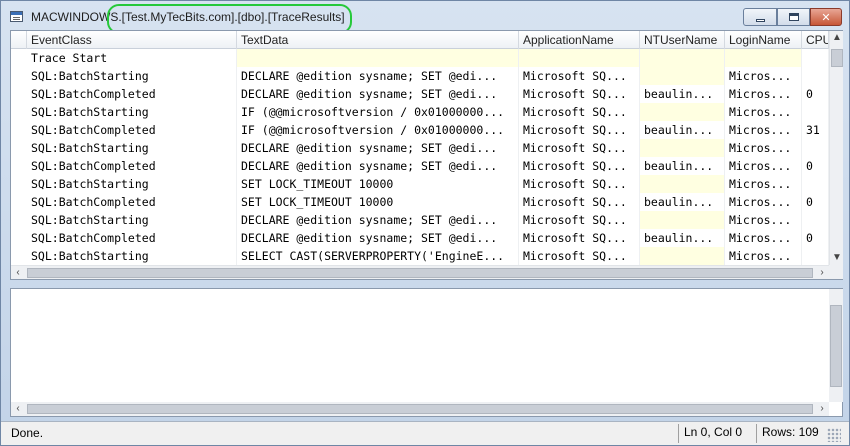  Describe the element at coordinates (793, 17) in the screenshot. I see `maximize-button` at that location.